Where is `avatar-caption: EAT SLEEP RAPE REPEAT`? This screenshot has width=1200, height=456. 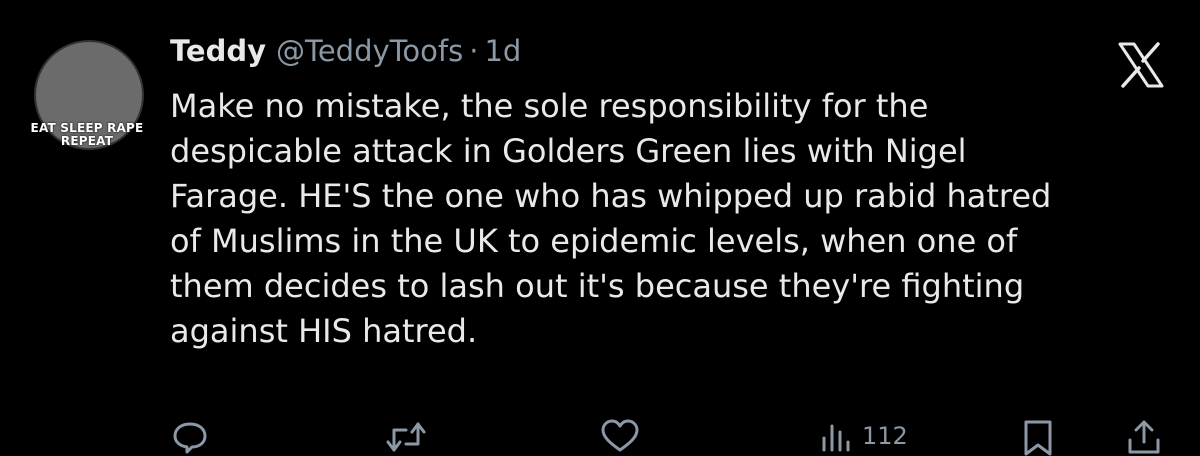 avatar-caption: EAT SLEEP RAPE REPEAT is located at coordinates (87, 135).